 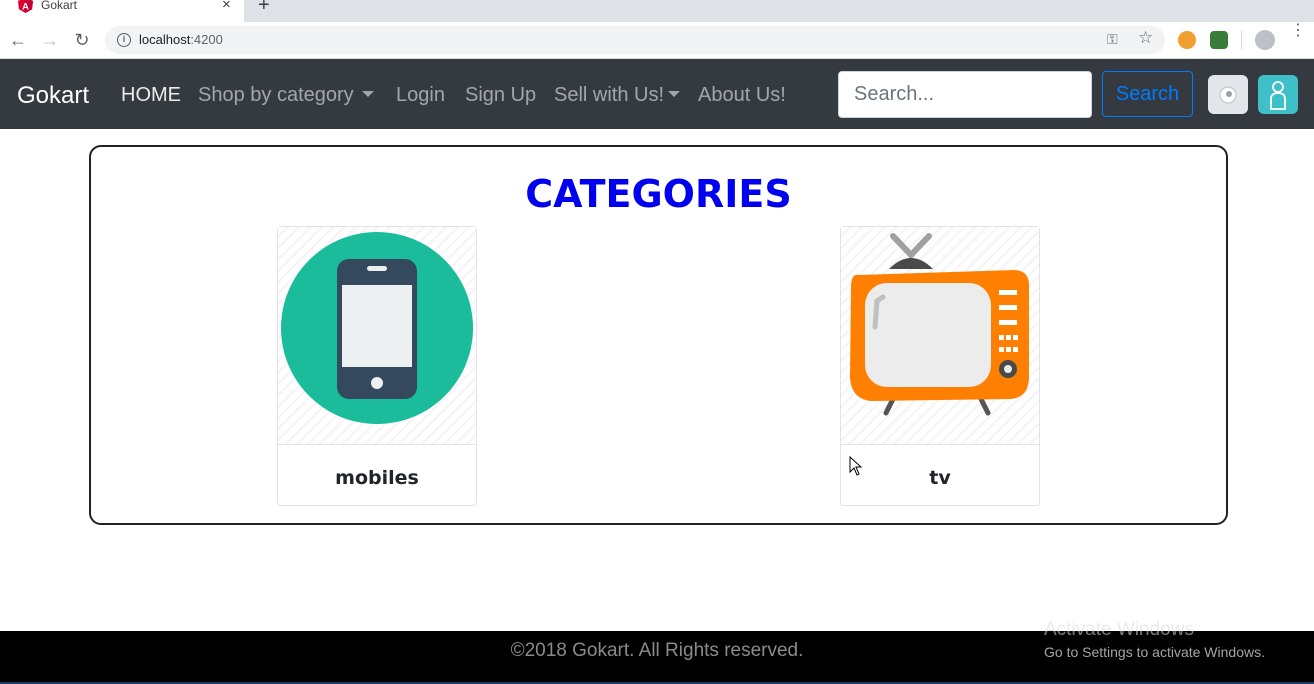 I want to click on nav-sell-label: Sell with Us!, so click(x=609, y=95).